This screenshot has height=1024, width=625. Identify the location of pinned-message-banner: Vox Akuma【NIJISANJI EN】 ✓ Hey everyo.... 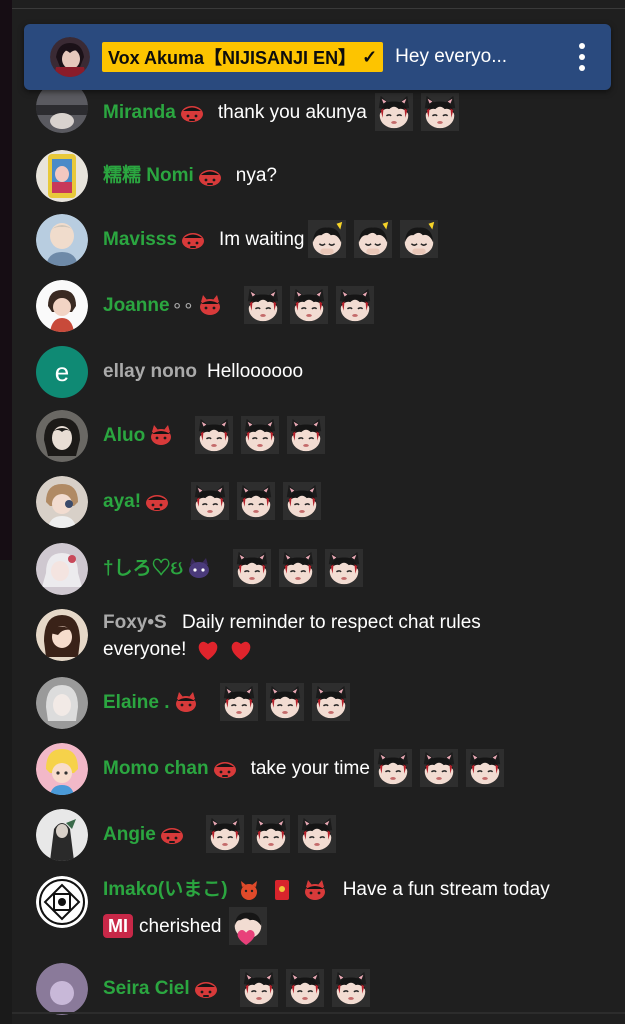
(317, 57).